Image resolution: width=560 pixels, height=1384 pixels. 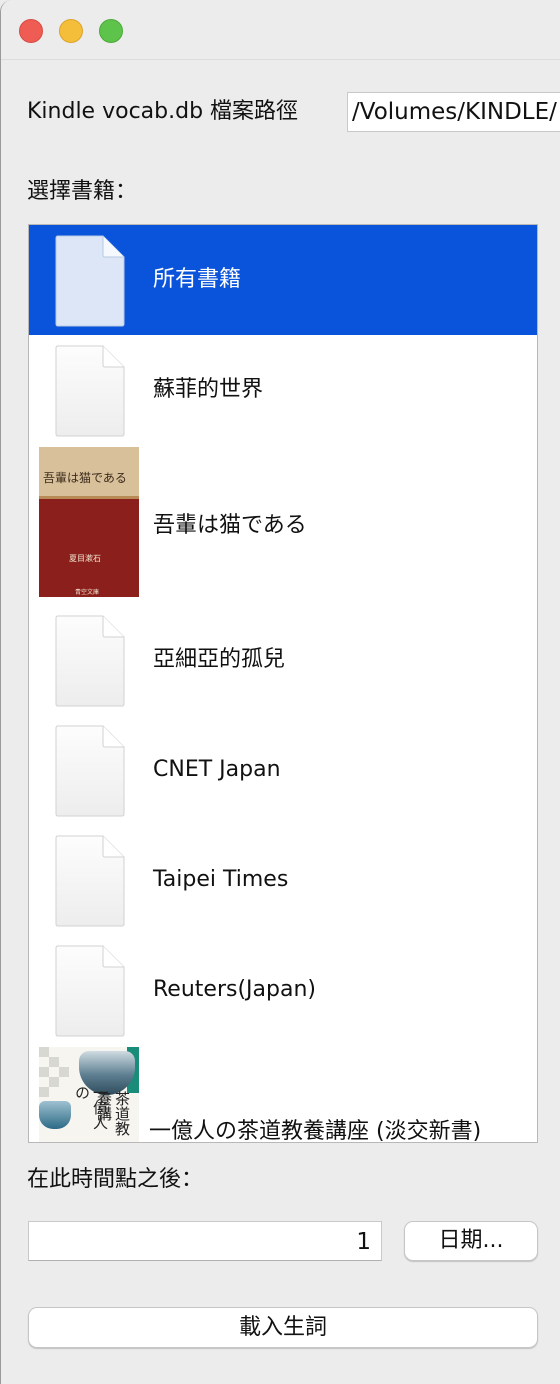 I want to click on book-title: CNET Japan, so click(x=217, y=769).